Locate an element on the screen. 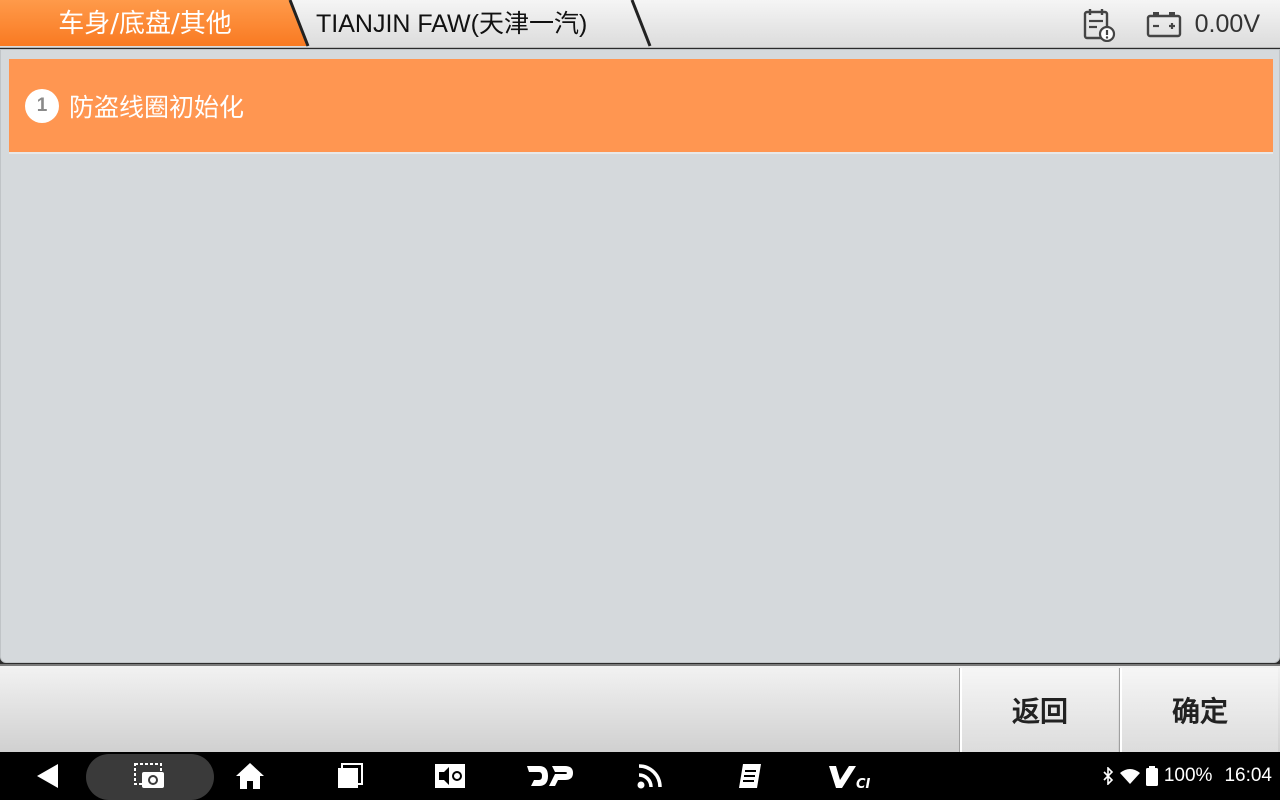 This screenshot has width=1280, height=800. back-icon is located at coordinates (48, 776).